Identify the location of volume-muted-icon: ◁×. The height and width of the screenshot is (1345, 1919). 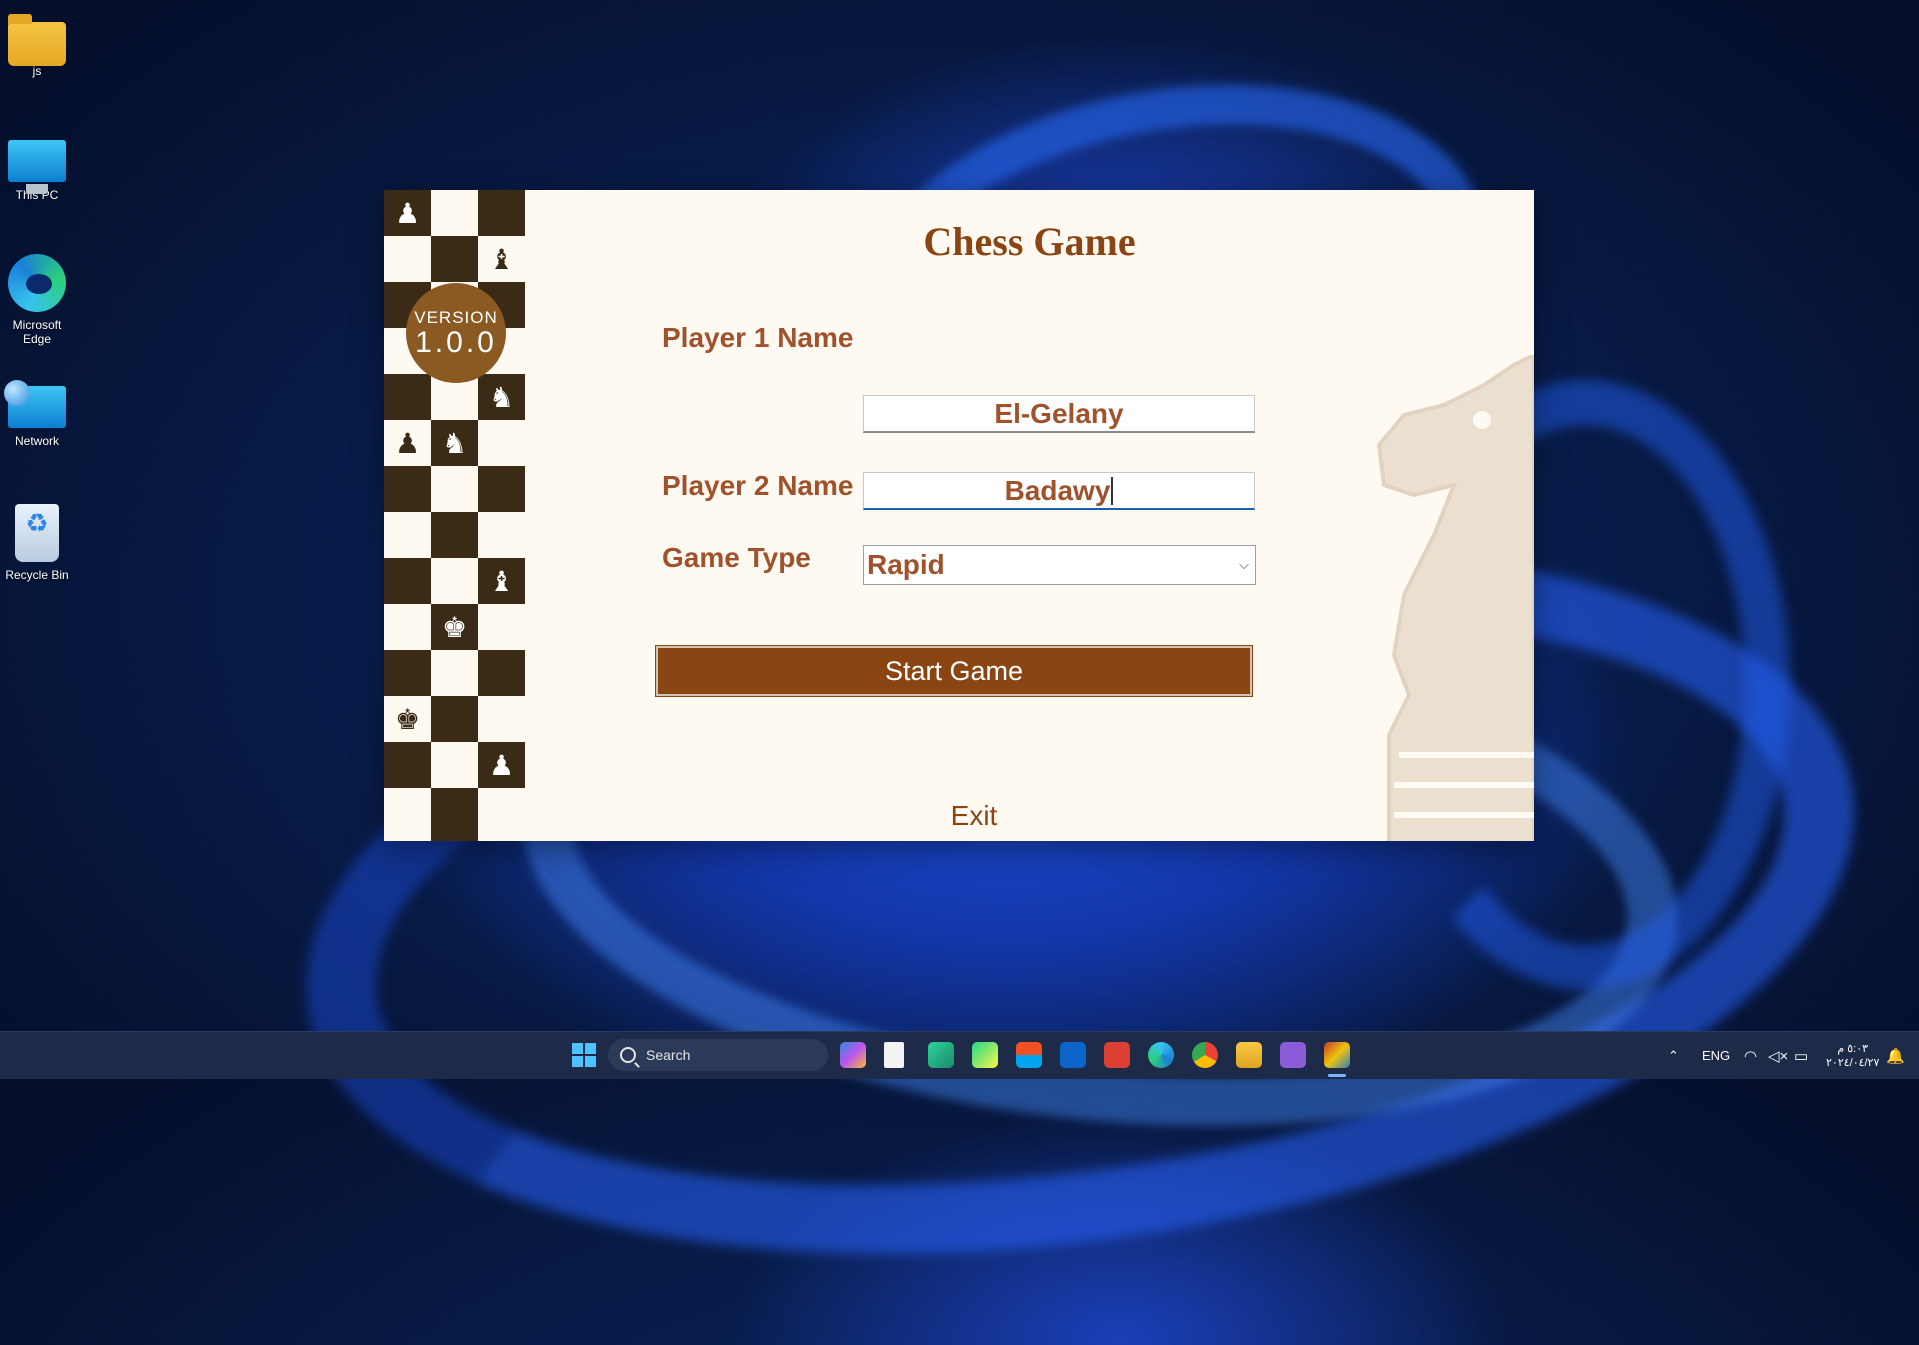
(1778, 1055).